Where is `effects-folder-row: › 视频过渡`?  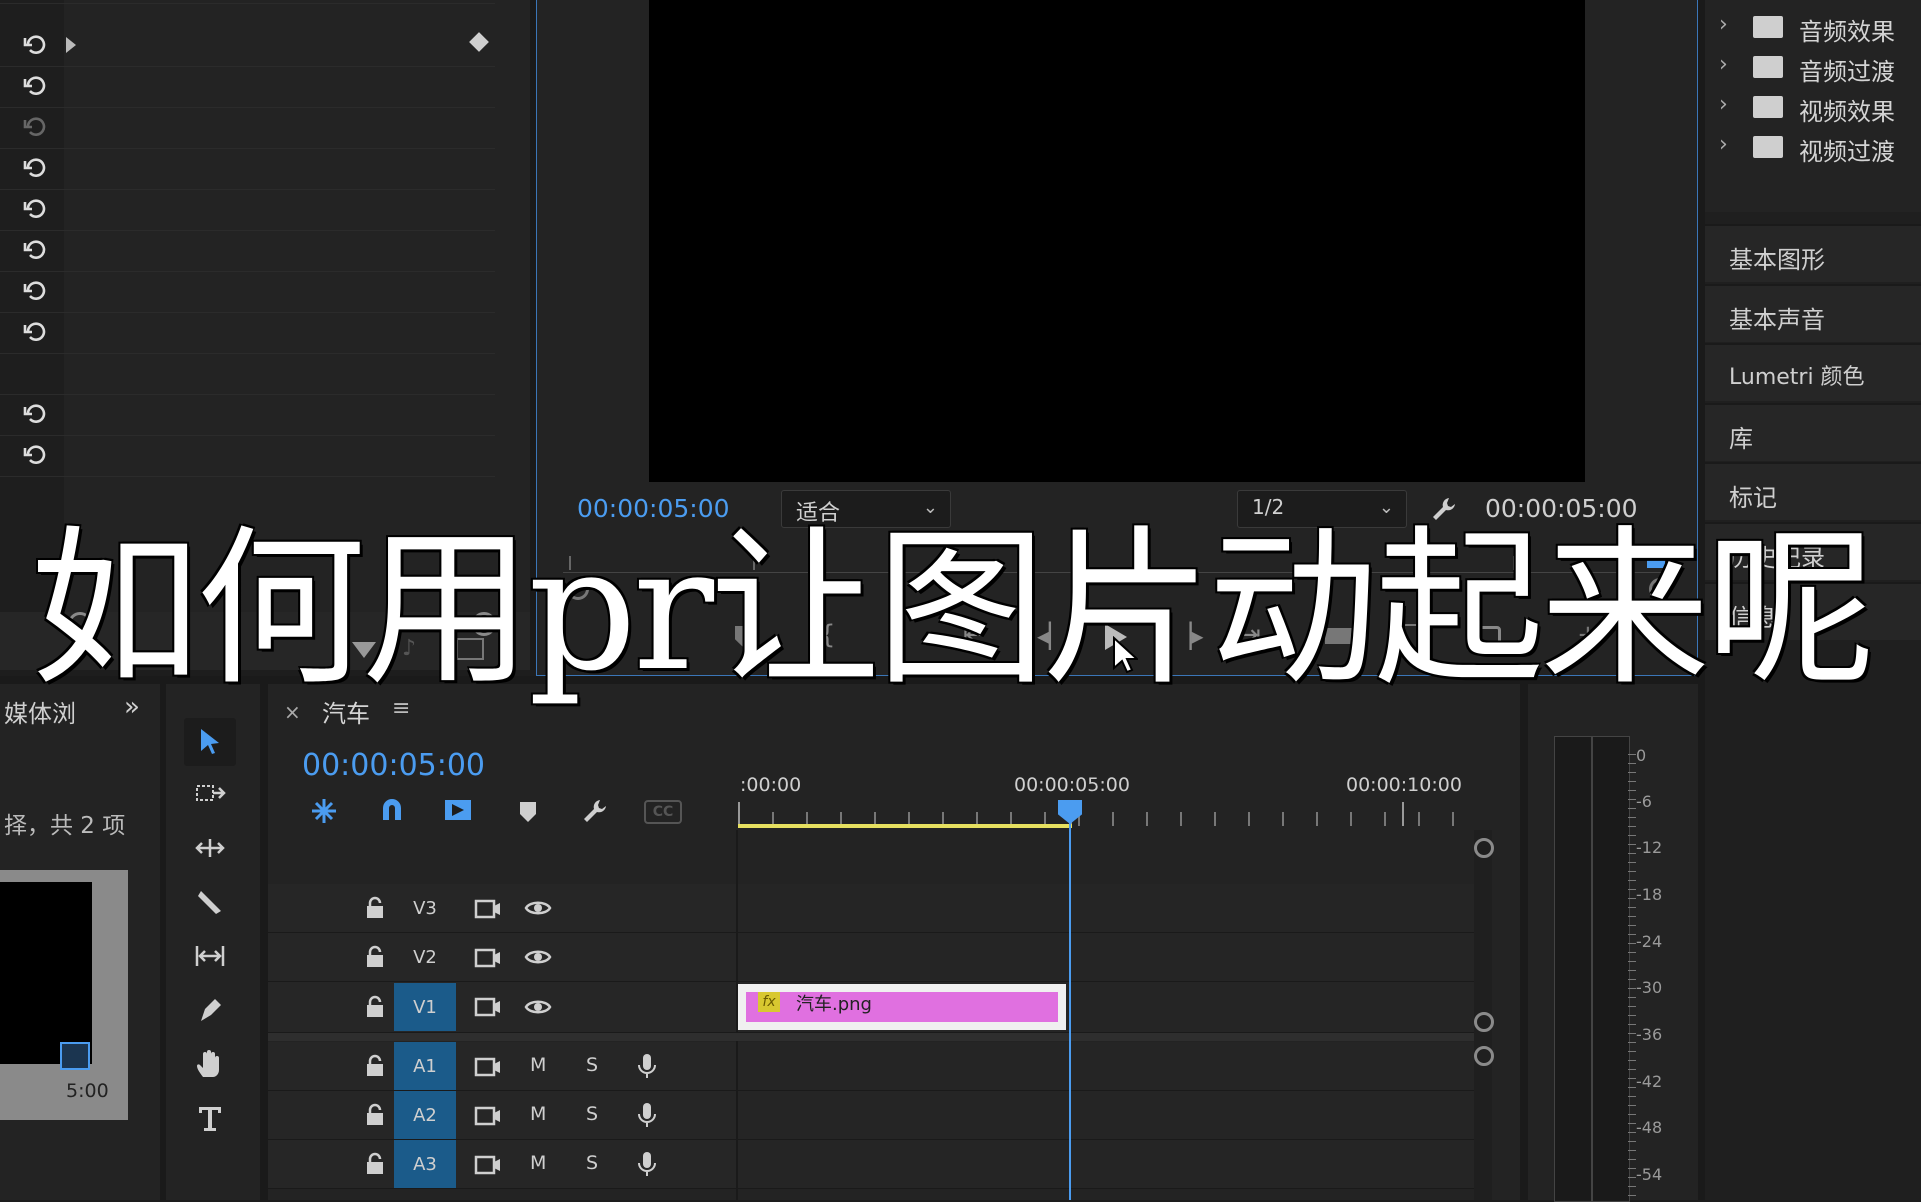 effects-folder-row: › 视频过渡 is located at coordinates (1813, 148).